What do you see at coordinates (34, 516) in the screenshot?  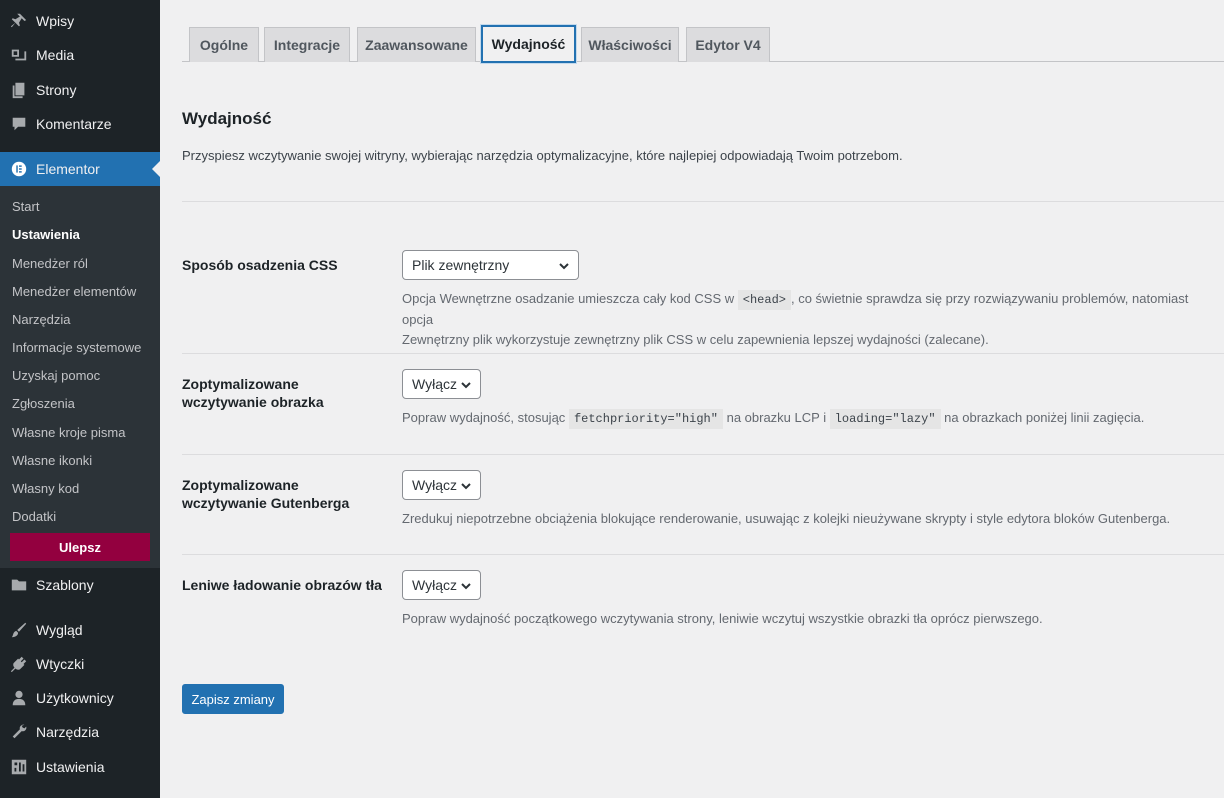 I see `submenu-item-addons: Dodatki` at bounding box center [34, 516].